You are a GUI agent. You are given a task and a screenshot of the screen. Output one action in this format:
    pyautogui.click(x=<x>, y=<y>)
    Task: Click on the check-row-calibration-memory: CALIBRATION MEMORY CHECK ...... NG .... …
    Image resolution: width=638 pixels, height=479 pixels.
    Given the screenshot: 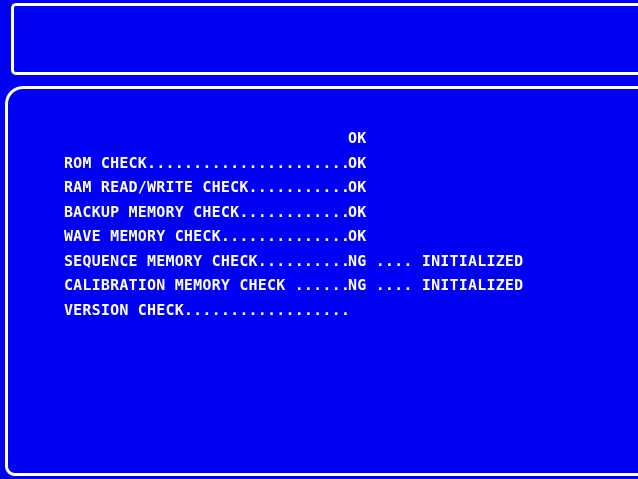 What is the action you would take?
    pyautogui.click(x=275, y=272)
    